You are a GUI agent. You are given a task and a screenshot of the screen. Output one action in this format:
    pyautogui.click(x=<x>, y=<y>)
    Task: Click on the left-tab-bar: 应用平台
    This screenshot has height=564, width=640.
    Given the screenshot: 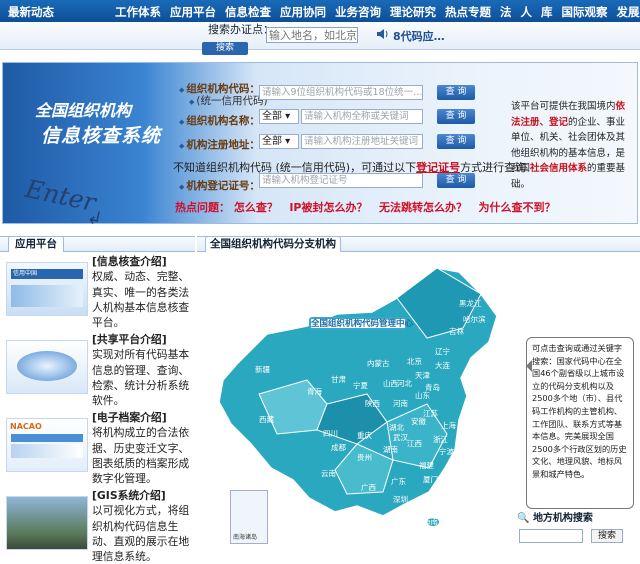 What is the action you would take?
    pyautogui.click(x=97, y=244)
    